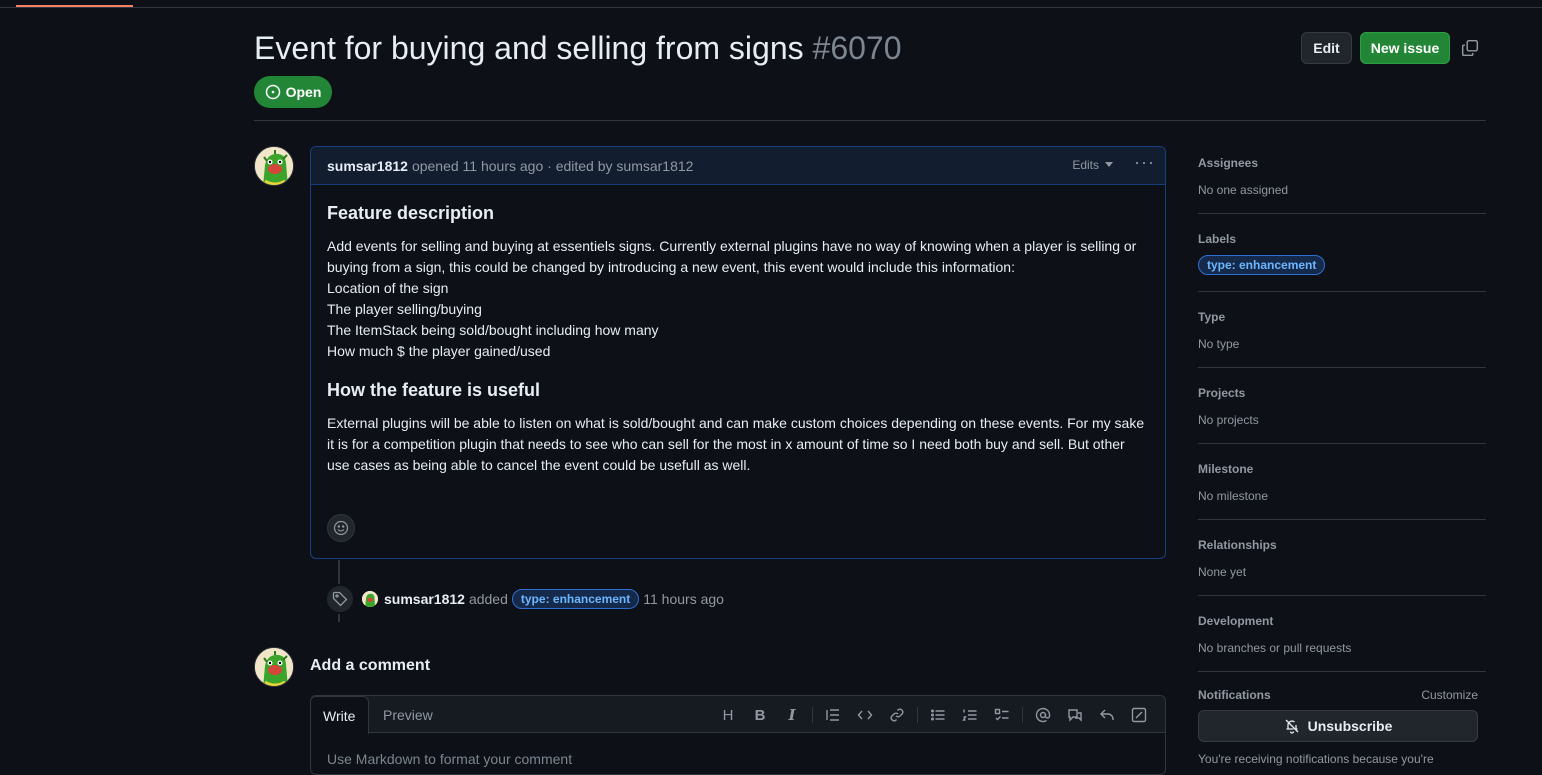 This screenshot has width=1542, height=775. Describe the element at coordinates (1144, 162) in the screenshot. I see `kebab-menu-icon: ···` at that location.